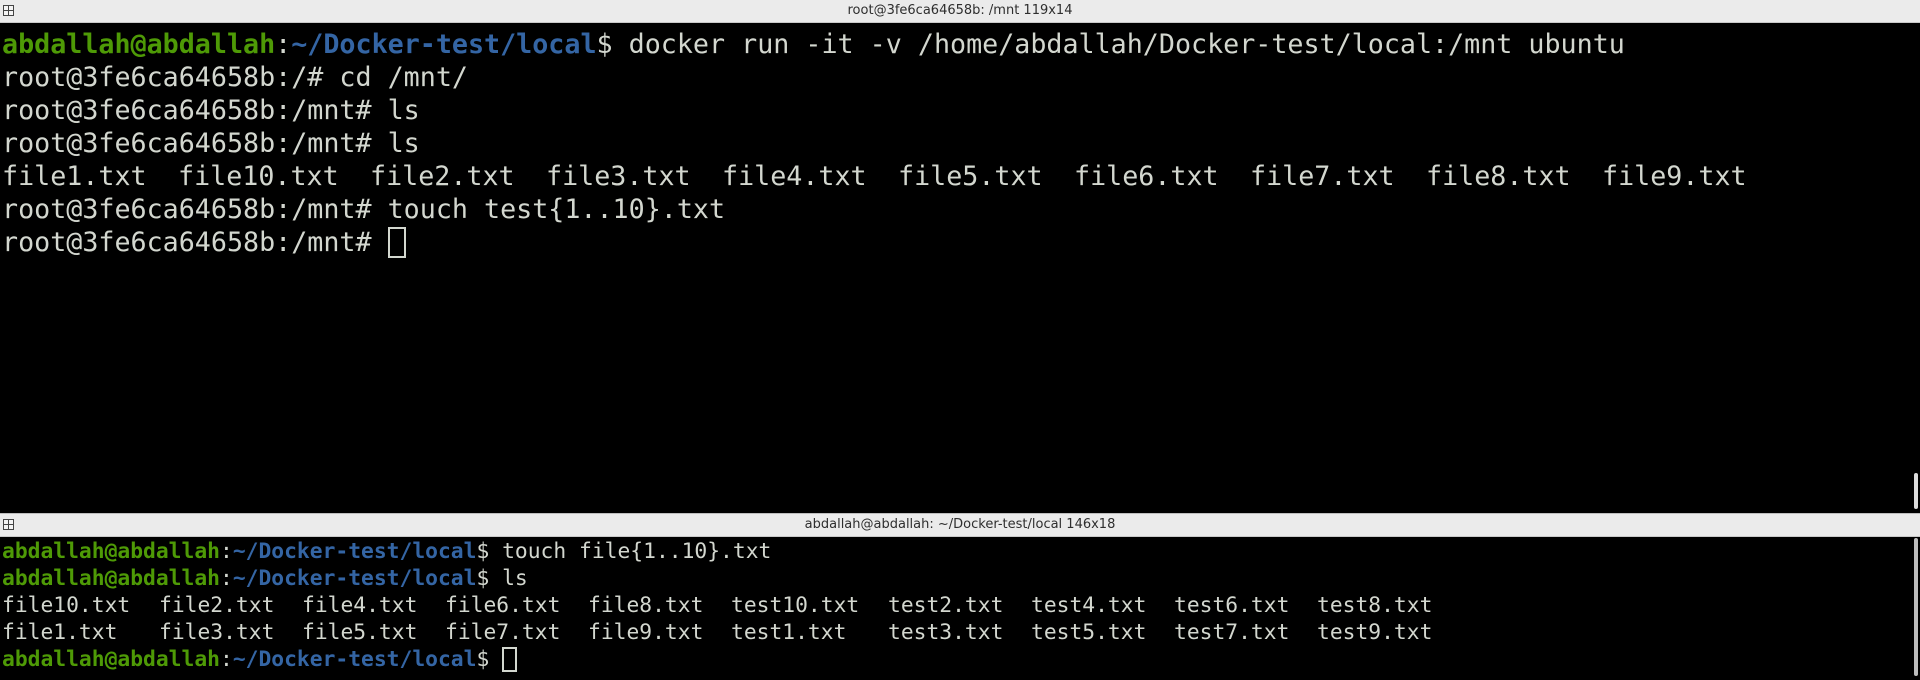 The height and width of the screenshot is (680, 1920). What do you see at coordinates (961, 242) in the screenshot?
I see `terminal-prompt-line: root@3fe6ca64658b:/mnt#` at bounding box center [961, 242].